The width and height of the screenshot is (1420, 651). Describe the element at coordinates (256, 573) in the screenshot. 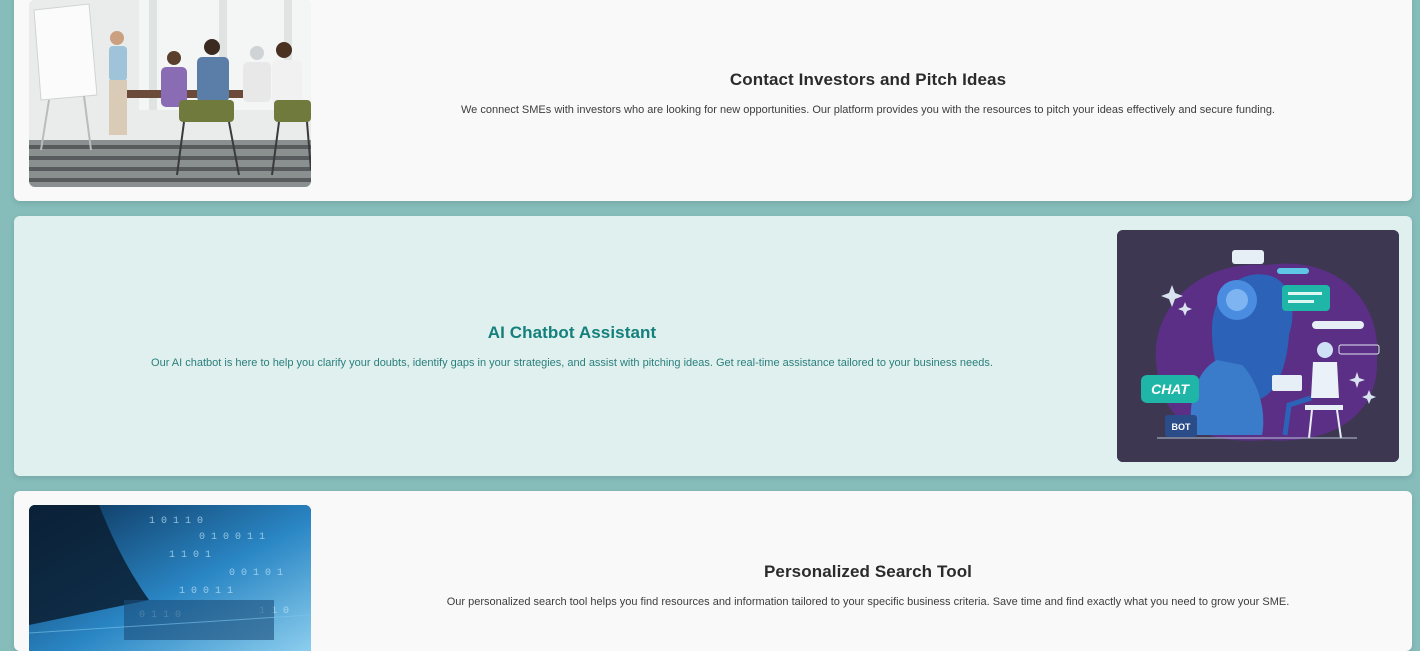

I see `svg-text: 0 0 1 0 1` at that location.